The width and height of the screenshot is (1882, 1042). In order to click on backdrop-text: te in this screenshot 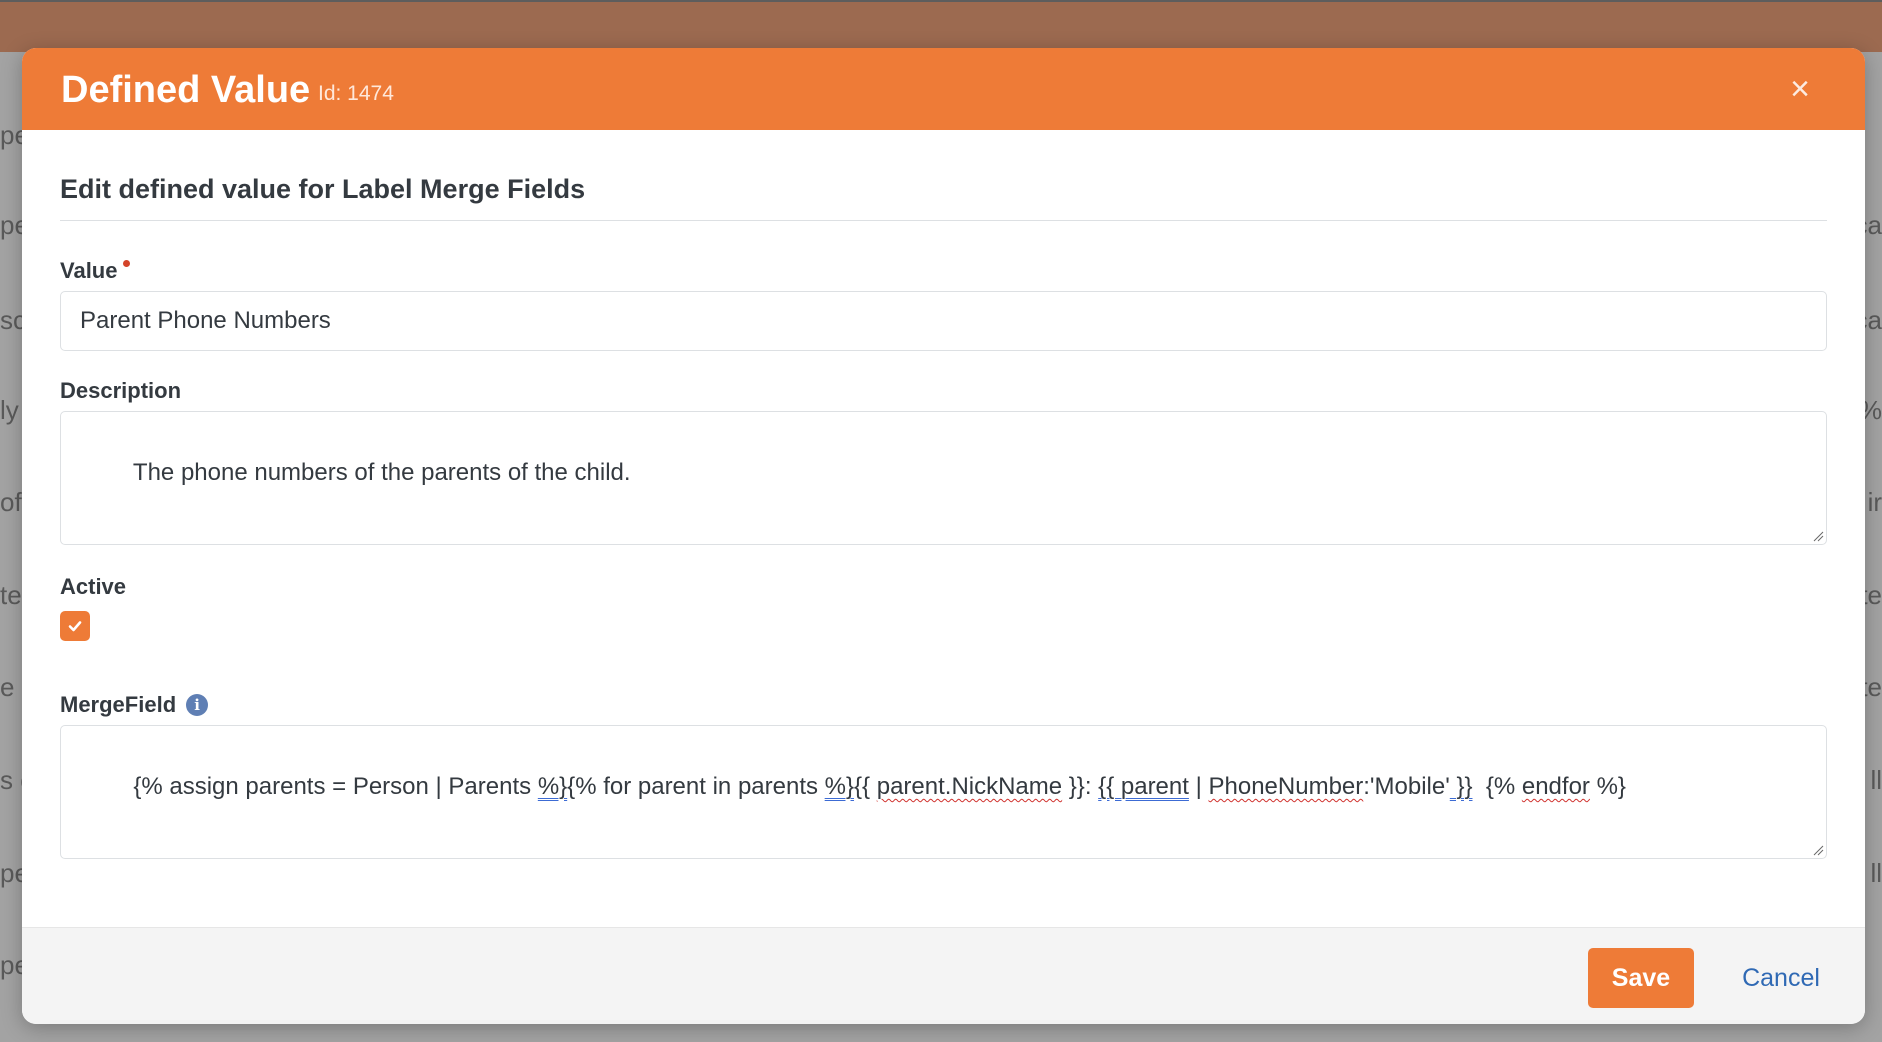, I will do `click(11, 595)`.